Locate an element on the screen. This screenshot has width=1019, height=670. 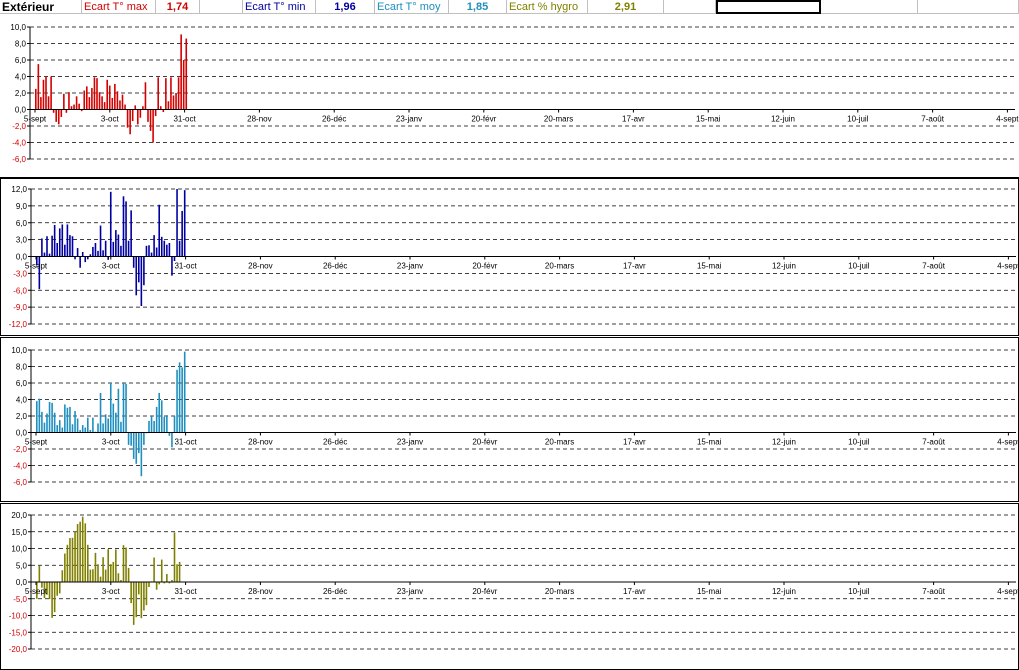
x-tick-label: 31-oct is located at coordinates (184, 119).